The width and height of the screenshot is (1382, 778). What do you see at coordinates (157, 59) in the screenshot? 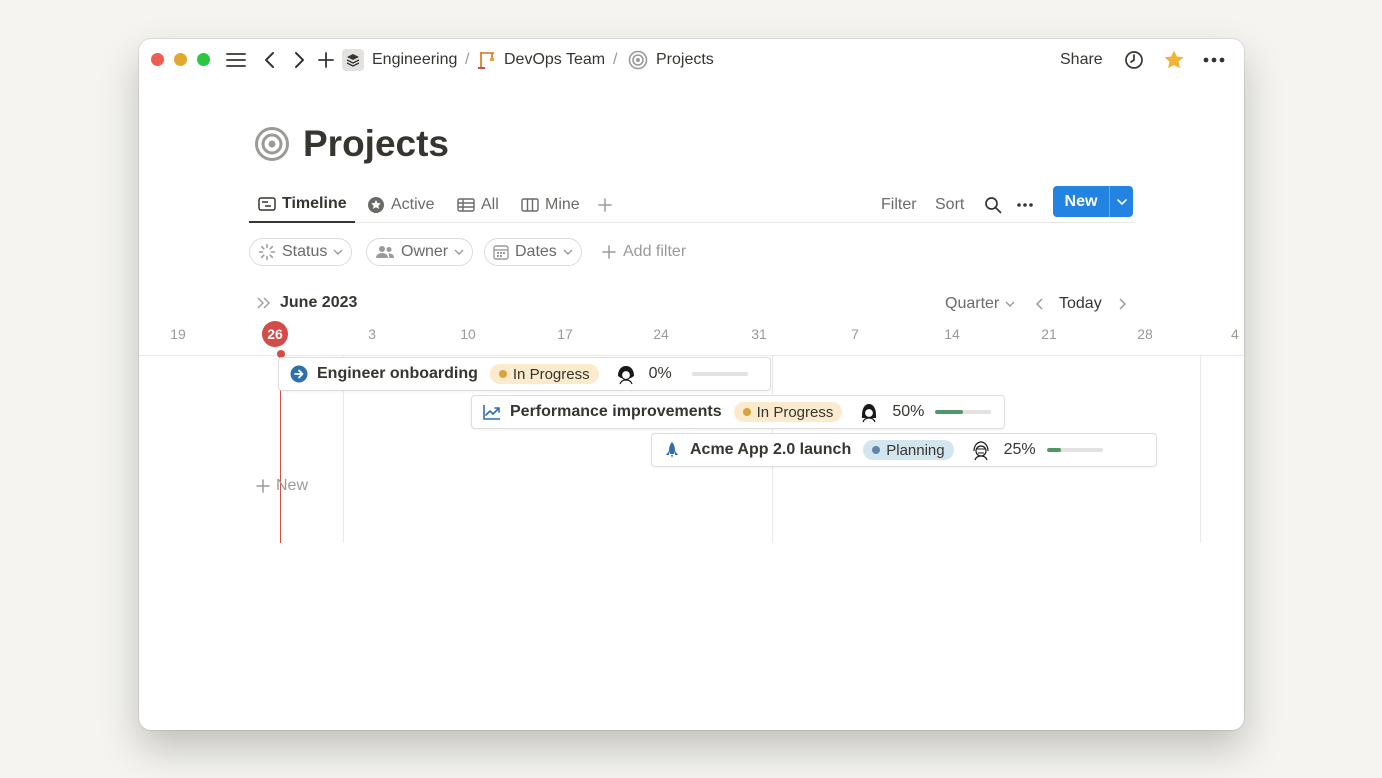
I see `close-window-button` at bounding box center [157, 59].